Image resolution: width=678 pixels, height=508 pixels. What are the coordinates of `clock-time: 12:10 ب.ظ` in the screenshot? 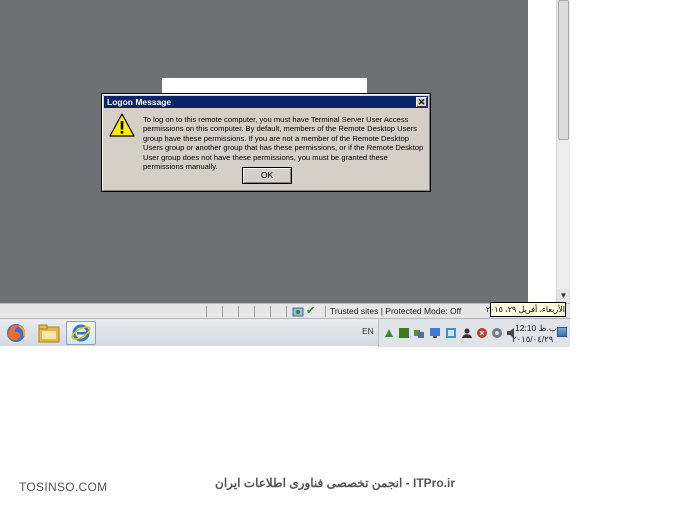 It's located at (536, 328).